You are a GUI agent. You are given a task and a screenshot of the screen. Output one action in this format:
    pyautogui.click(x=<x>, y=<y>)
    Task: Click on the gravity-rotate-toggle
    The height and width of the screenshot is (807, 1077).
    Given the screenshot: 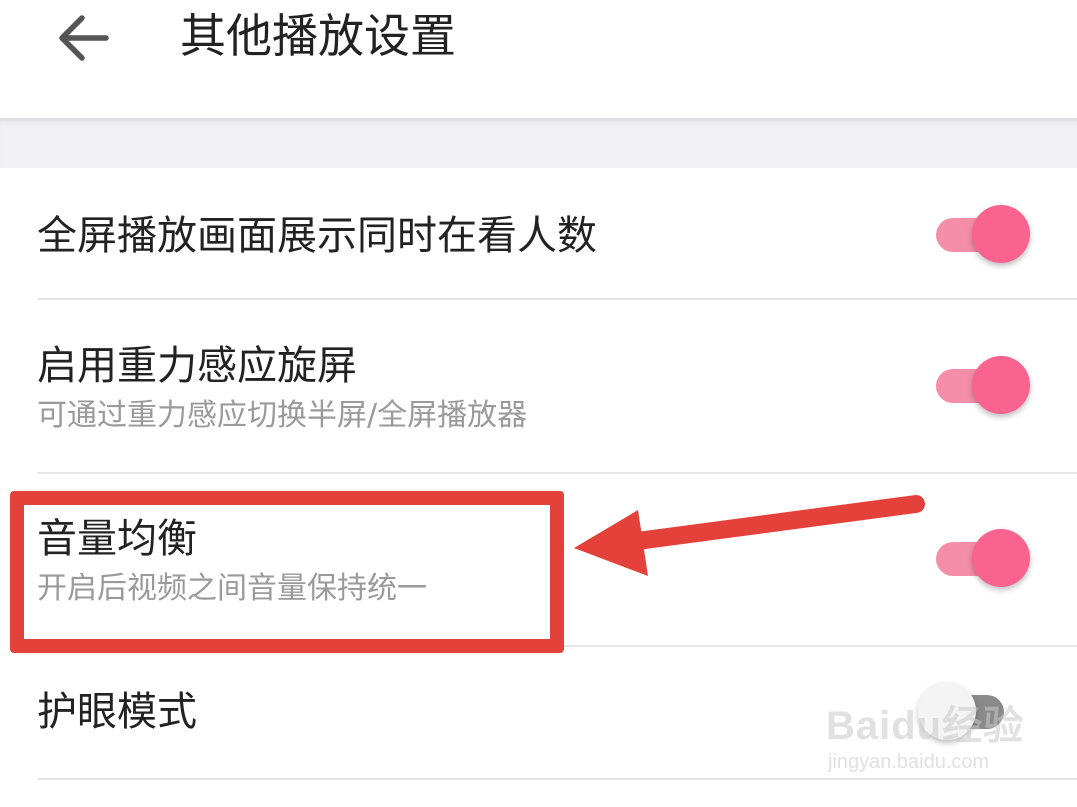 What is the action you would take?
    pyautogui.click(x=986, y=385)
    